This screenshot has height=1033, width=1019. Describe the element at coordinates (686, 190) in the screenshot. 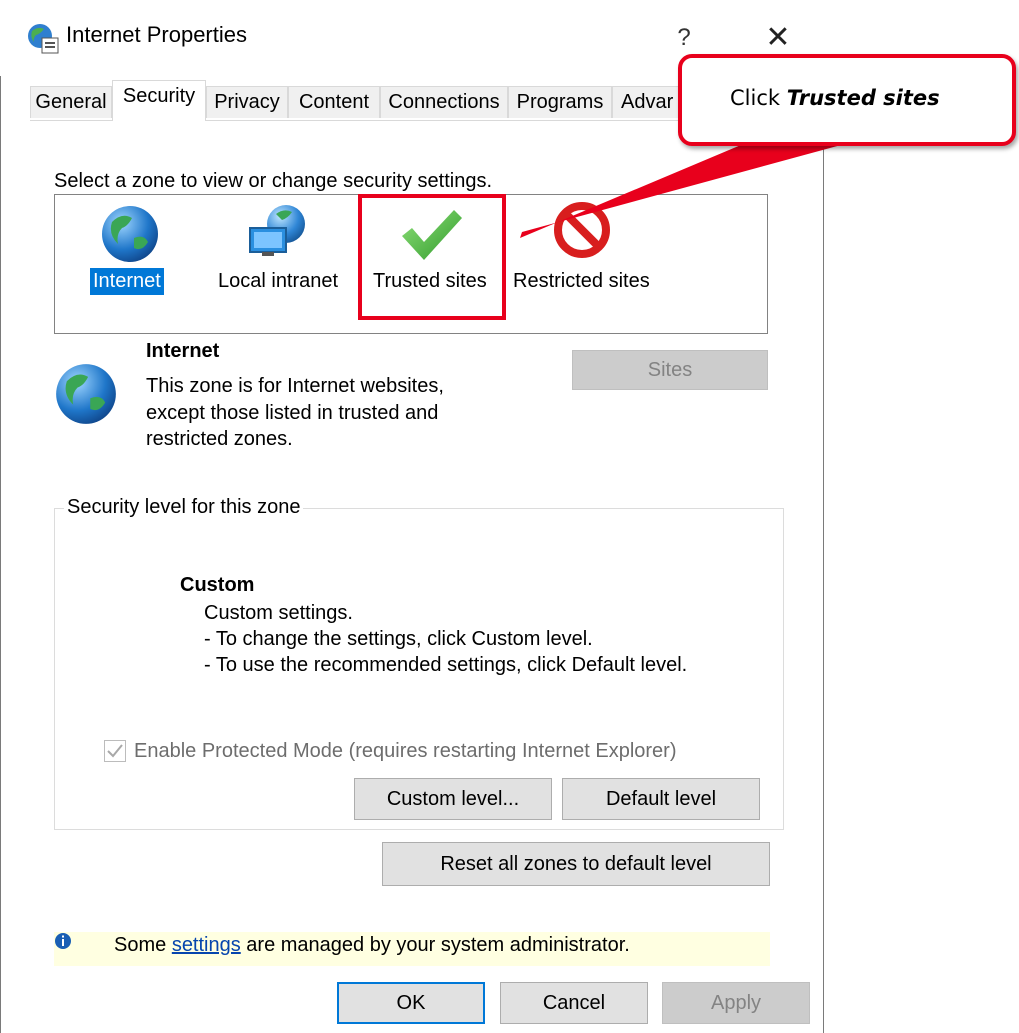

I see `callout-pointer` at that location.